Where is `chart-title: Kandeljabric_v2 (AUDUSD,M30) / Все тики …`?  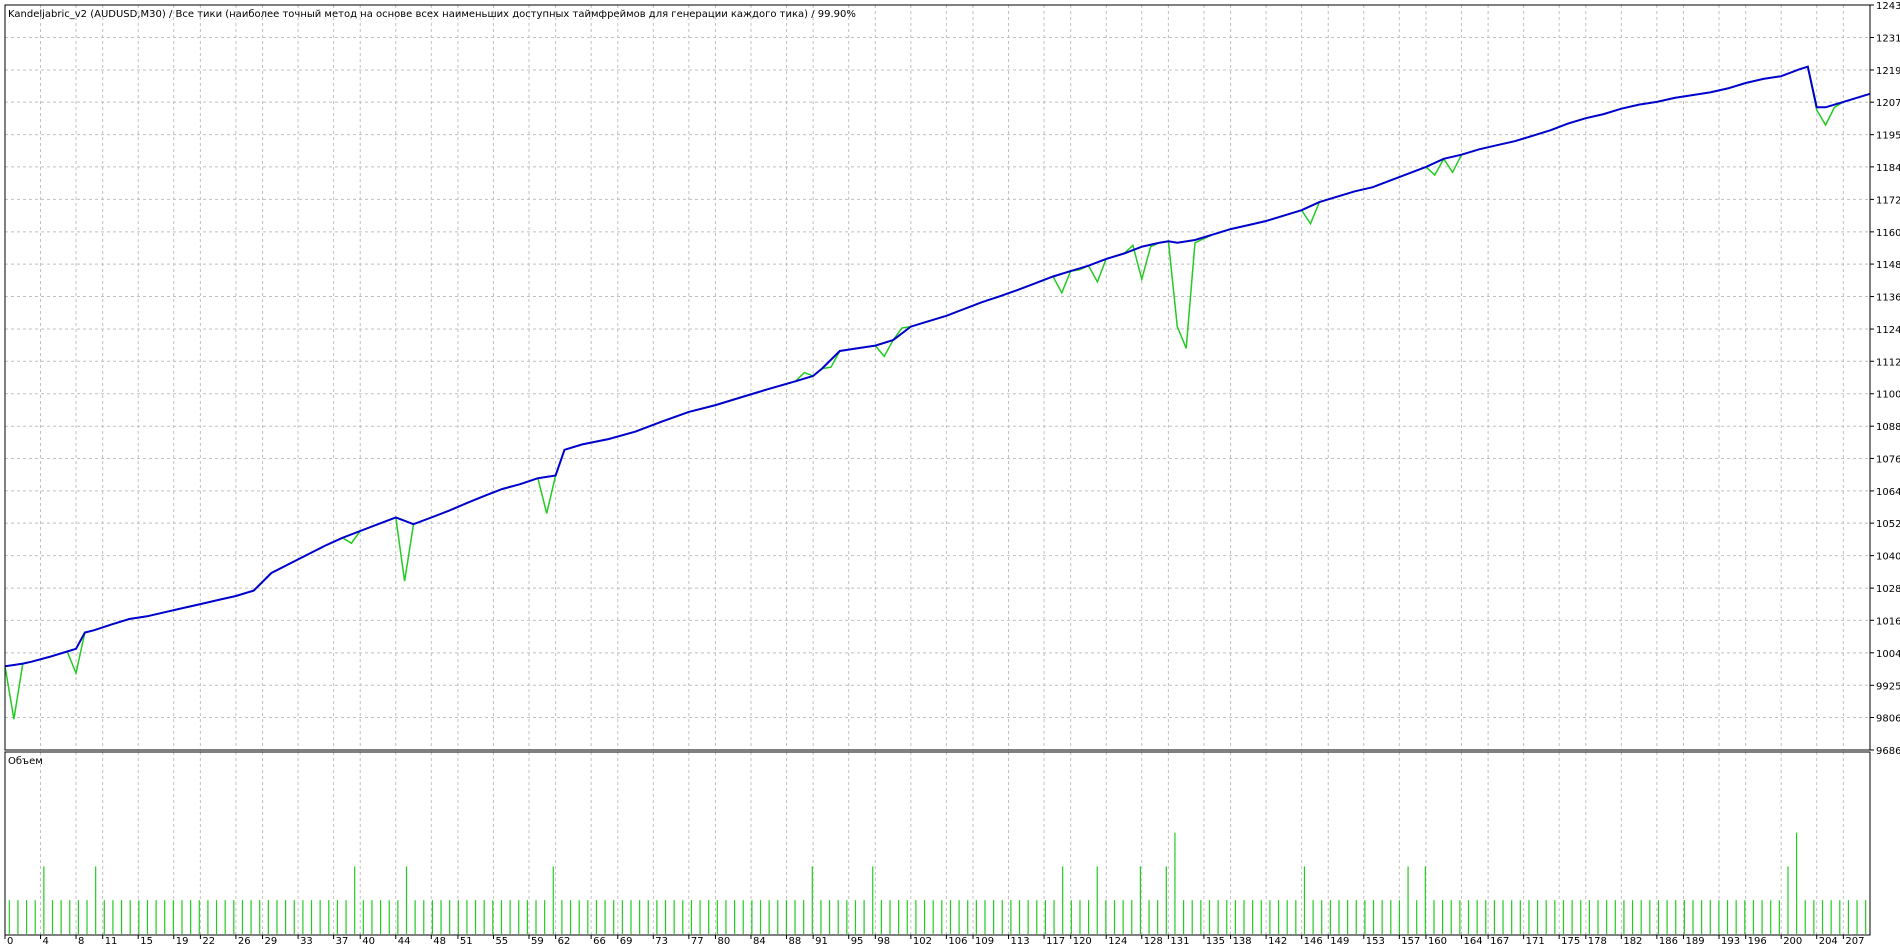
chart-title: Kandeljabric_v2 (AUDUSD,M30) / Все тики … is located at coordinates (432, 14).